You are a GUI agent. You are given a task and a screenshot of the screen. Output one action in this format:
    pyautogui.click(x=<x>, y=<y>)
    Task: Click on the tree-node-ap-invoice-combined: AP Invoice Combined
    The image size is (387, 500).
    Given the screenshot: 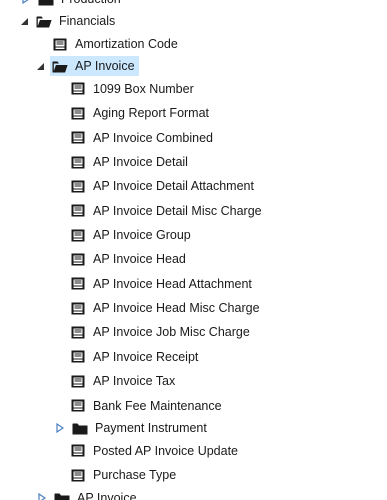 What is the action you would take?
    pyautogui.click(x=193, y=138)
    